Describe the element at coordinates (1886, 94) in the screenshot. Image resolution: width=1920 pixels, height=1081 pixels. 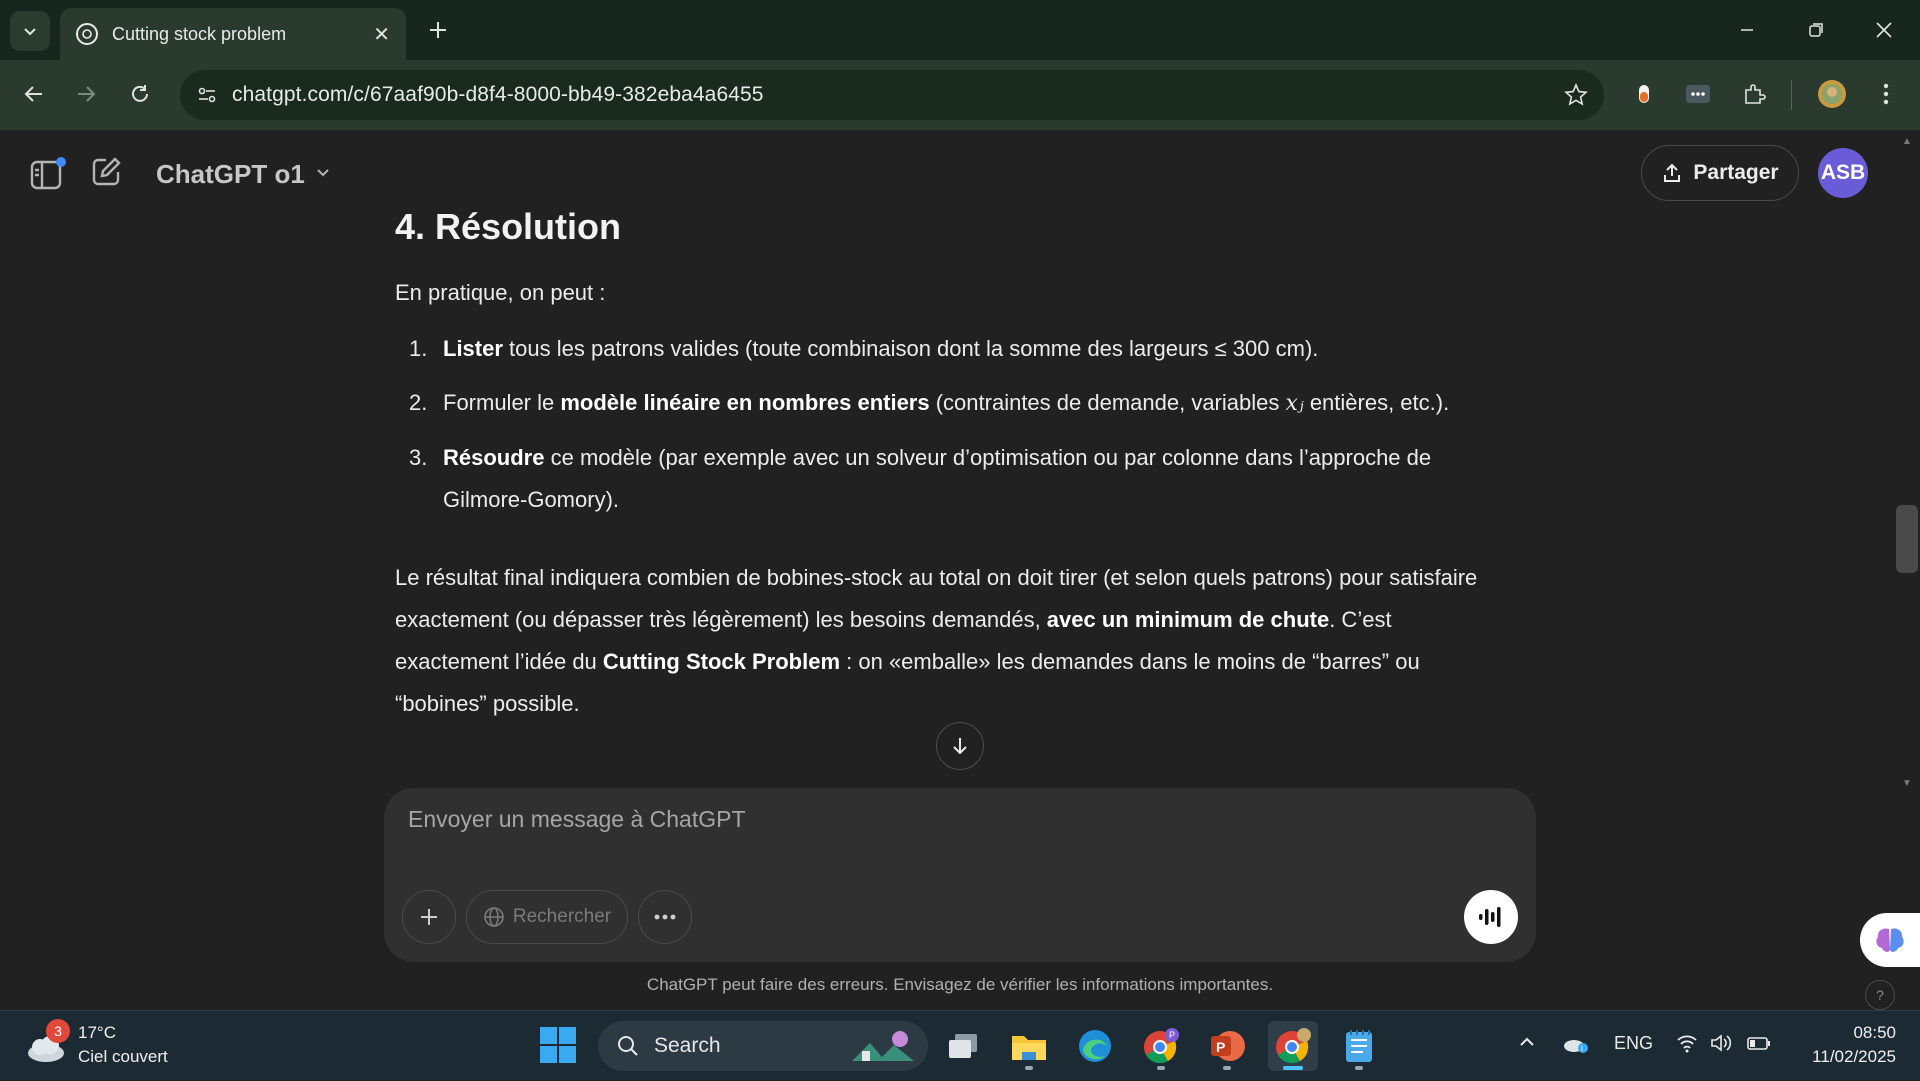
I see `browser-menu-button` at that location.